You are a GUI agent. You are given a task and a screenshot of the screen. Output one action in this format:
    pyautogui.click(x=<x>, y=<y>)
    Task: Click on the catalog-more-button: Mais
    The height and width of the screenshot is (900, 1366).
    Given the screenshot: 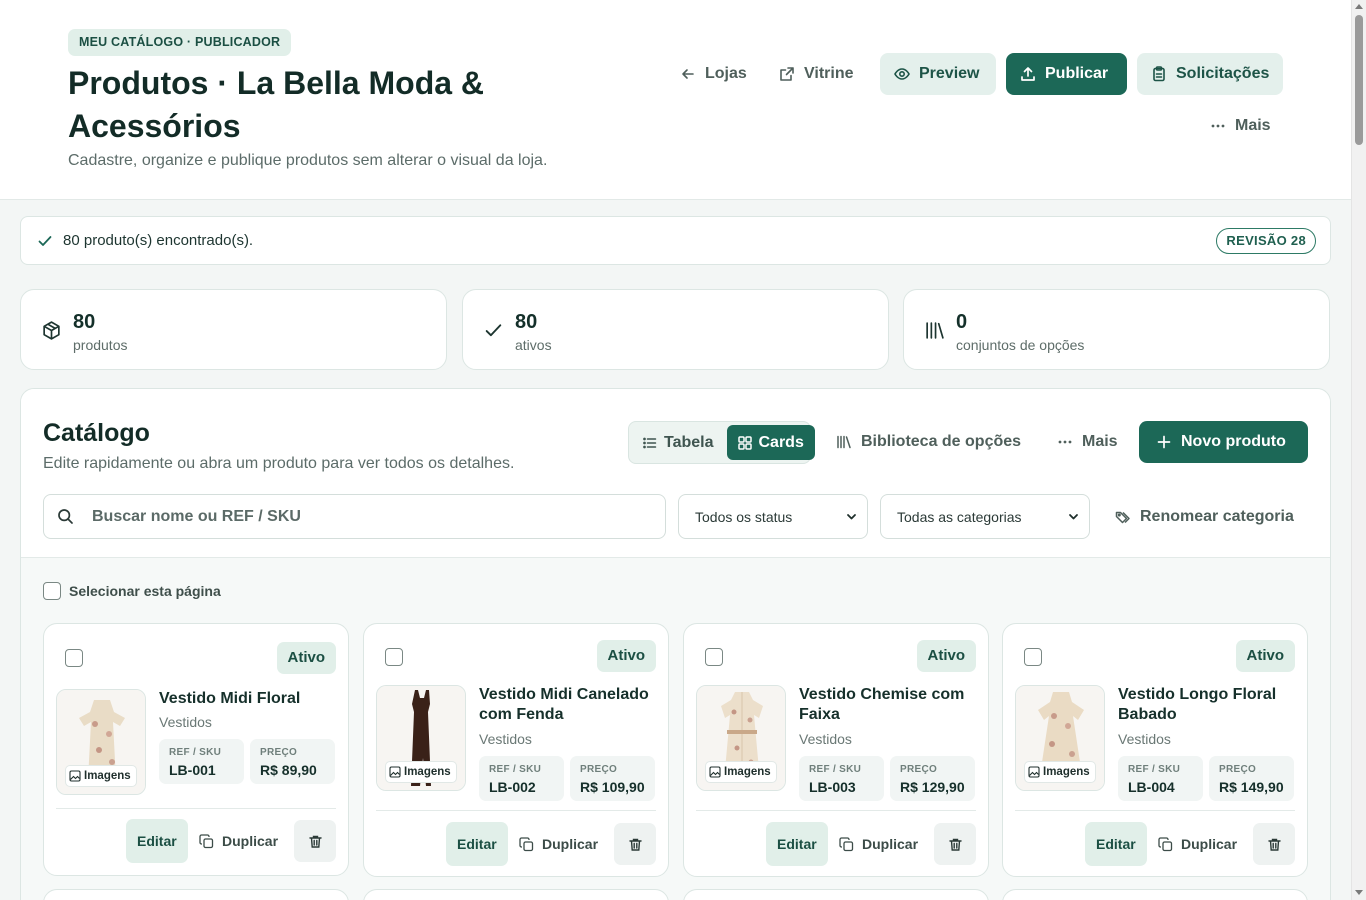 What is the action you would take?
    pyautogui.click(x=1087, y=442)
    